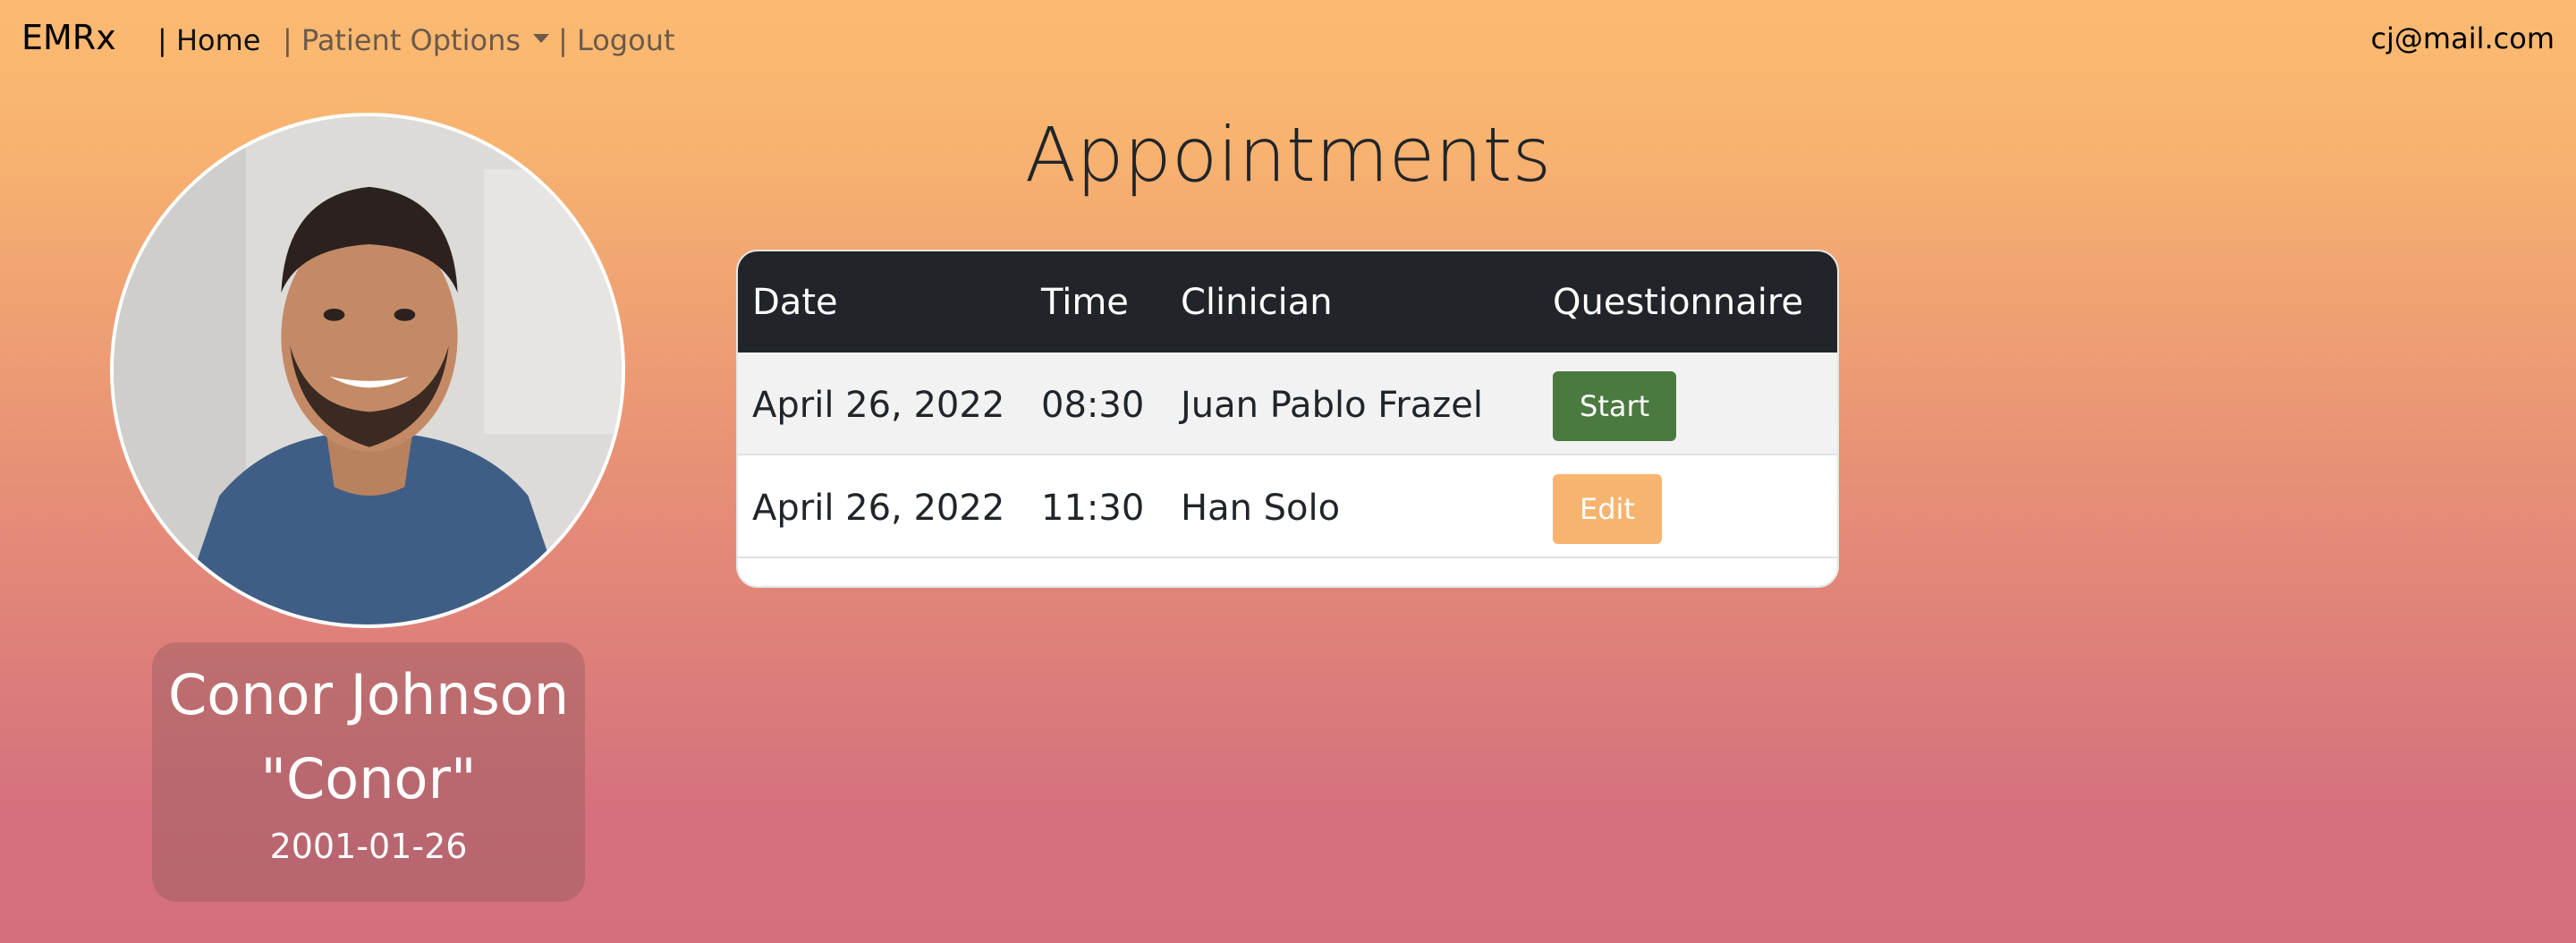  I want to click on start-questionnaire-button: Start, so click(1615, 406).